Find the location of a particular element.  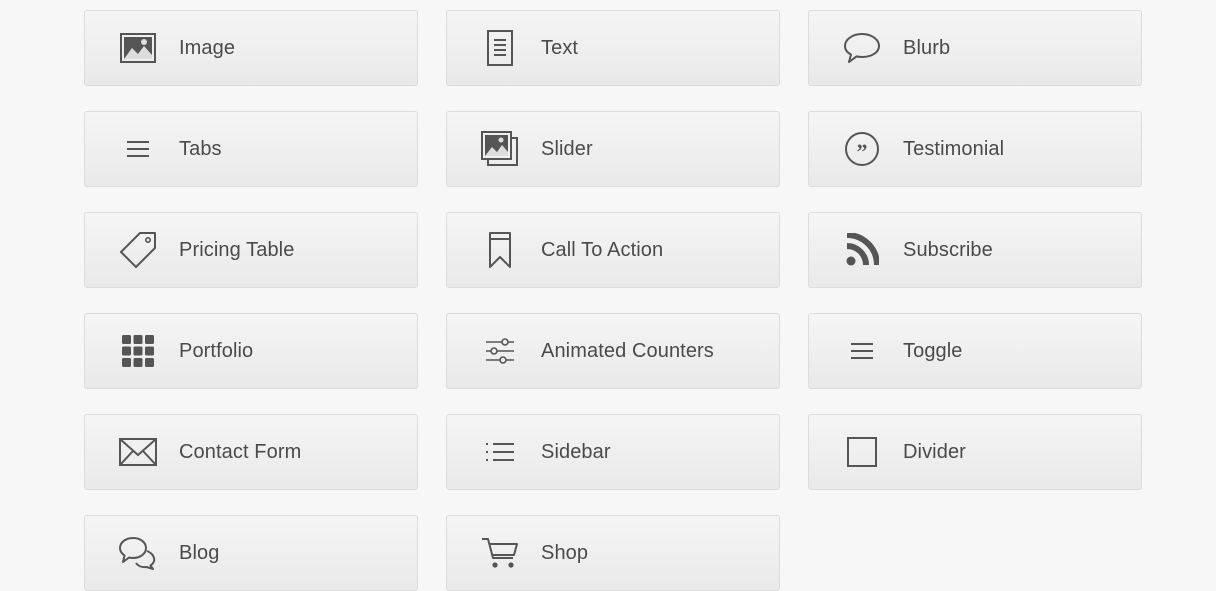

module-label: Blurb is located at coordinates (927, 47).